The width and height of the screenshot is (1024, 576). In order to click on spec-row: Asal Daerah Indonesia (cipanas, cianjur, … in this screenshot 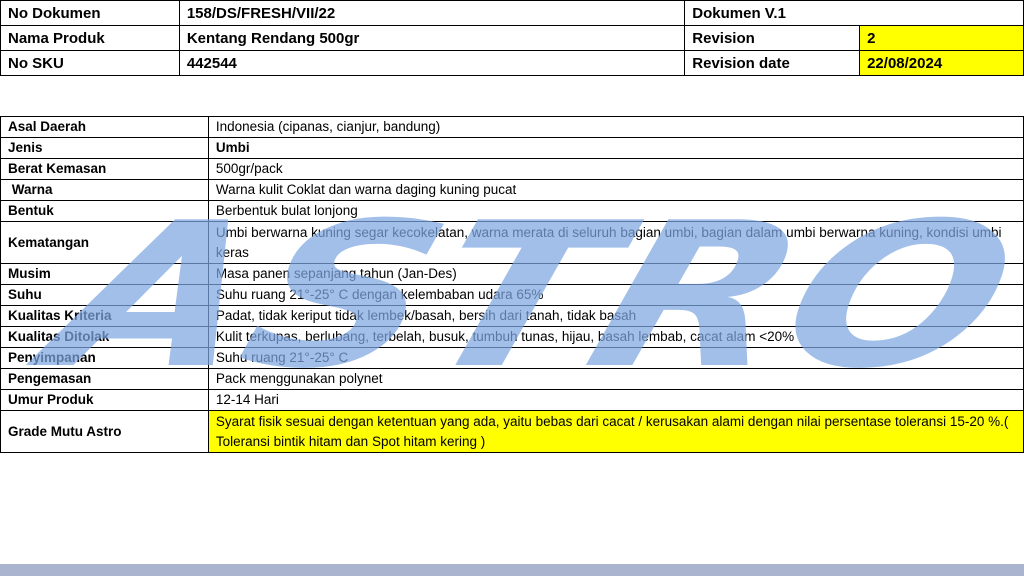, I will do `click(512, 127)`.